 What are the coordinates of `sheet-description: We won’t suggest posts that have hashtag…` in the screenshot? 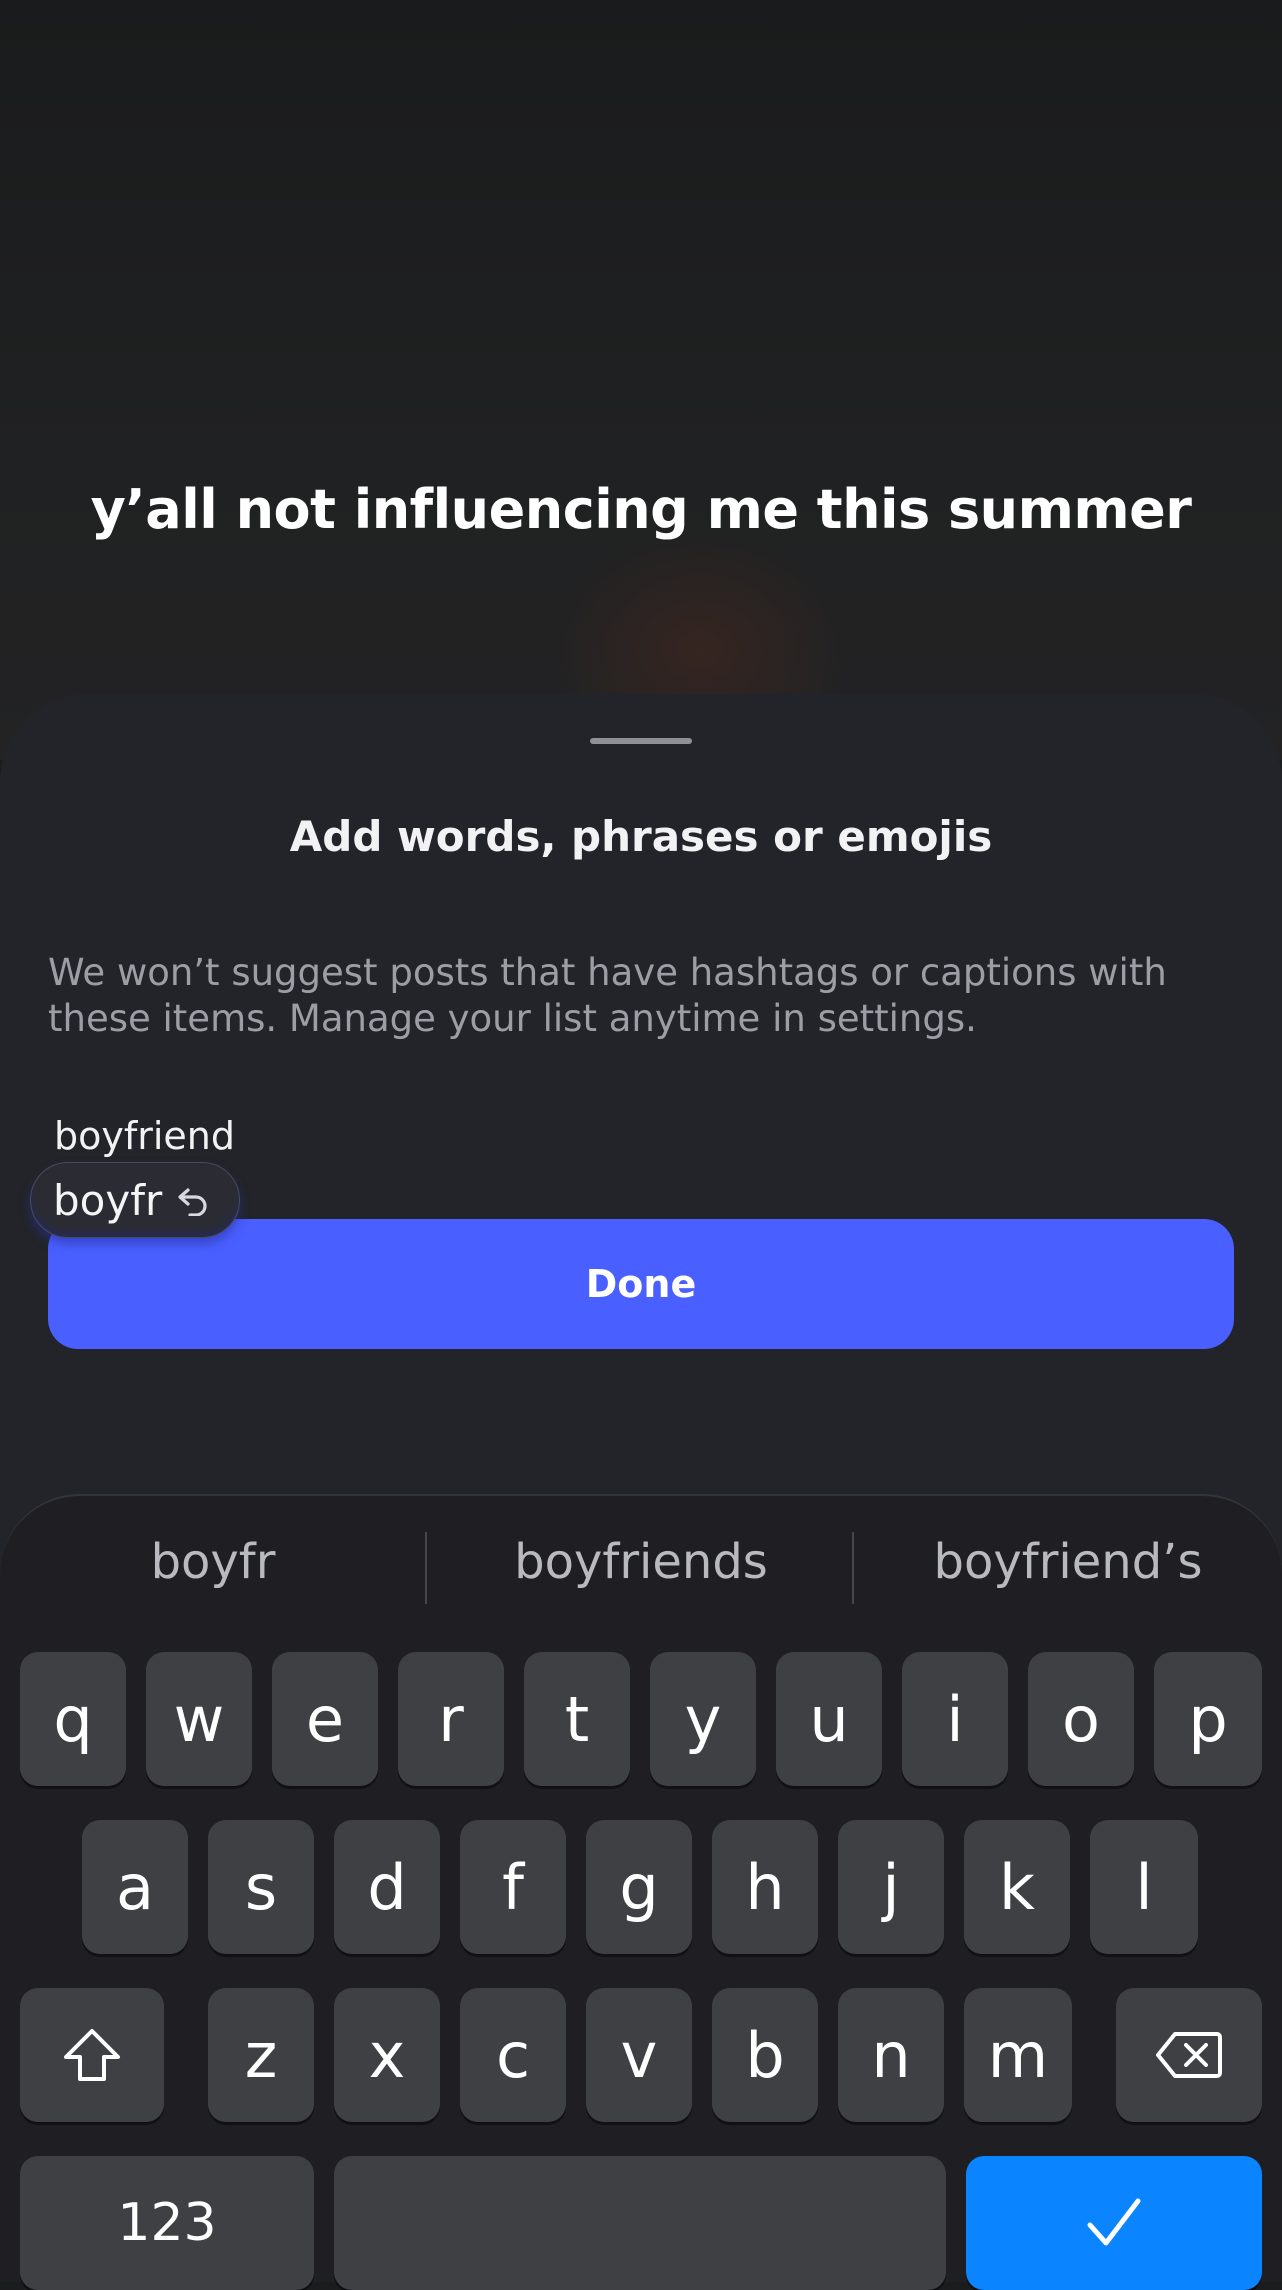 It's located at (607, 995).